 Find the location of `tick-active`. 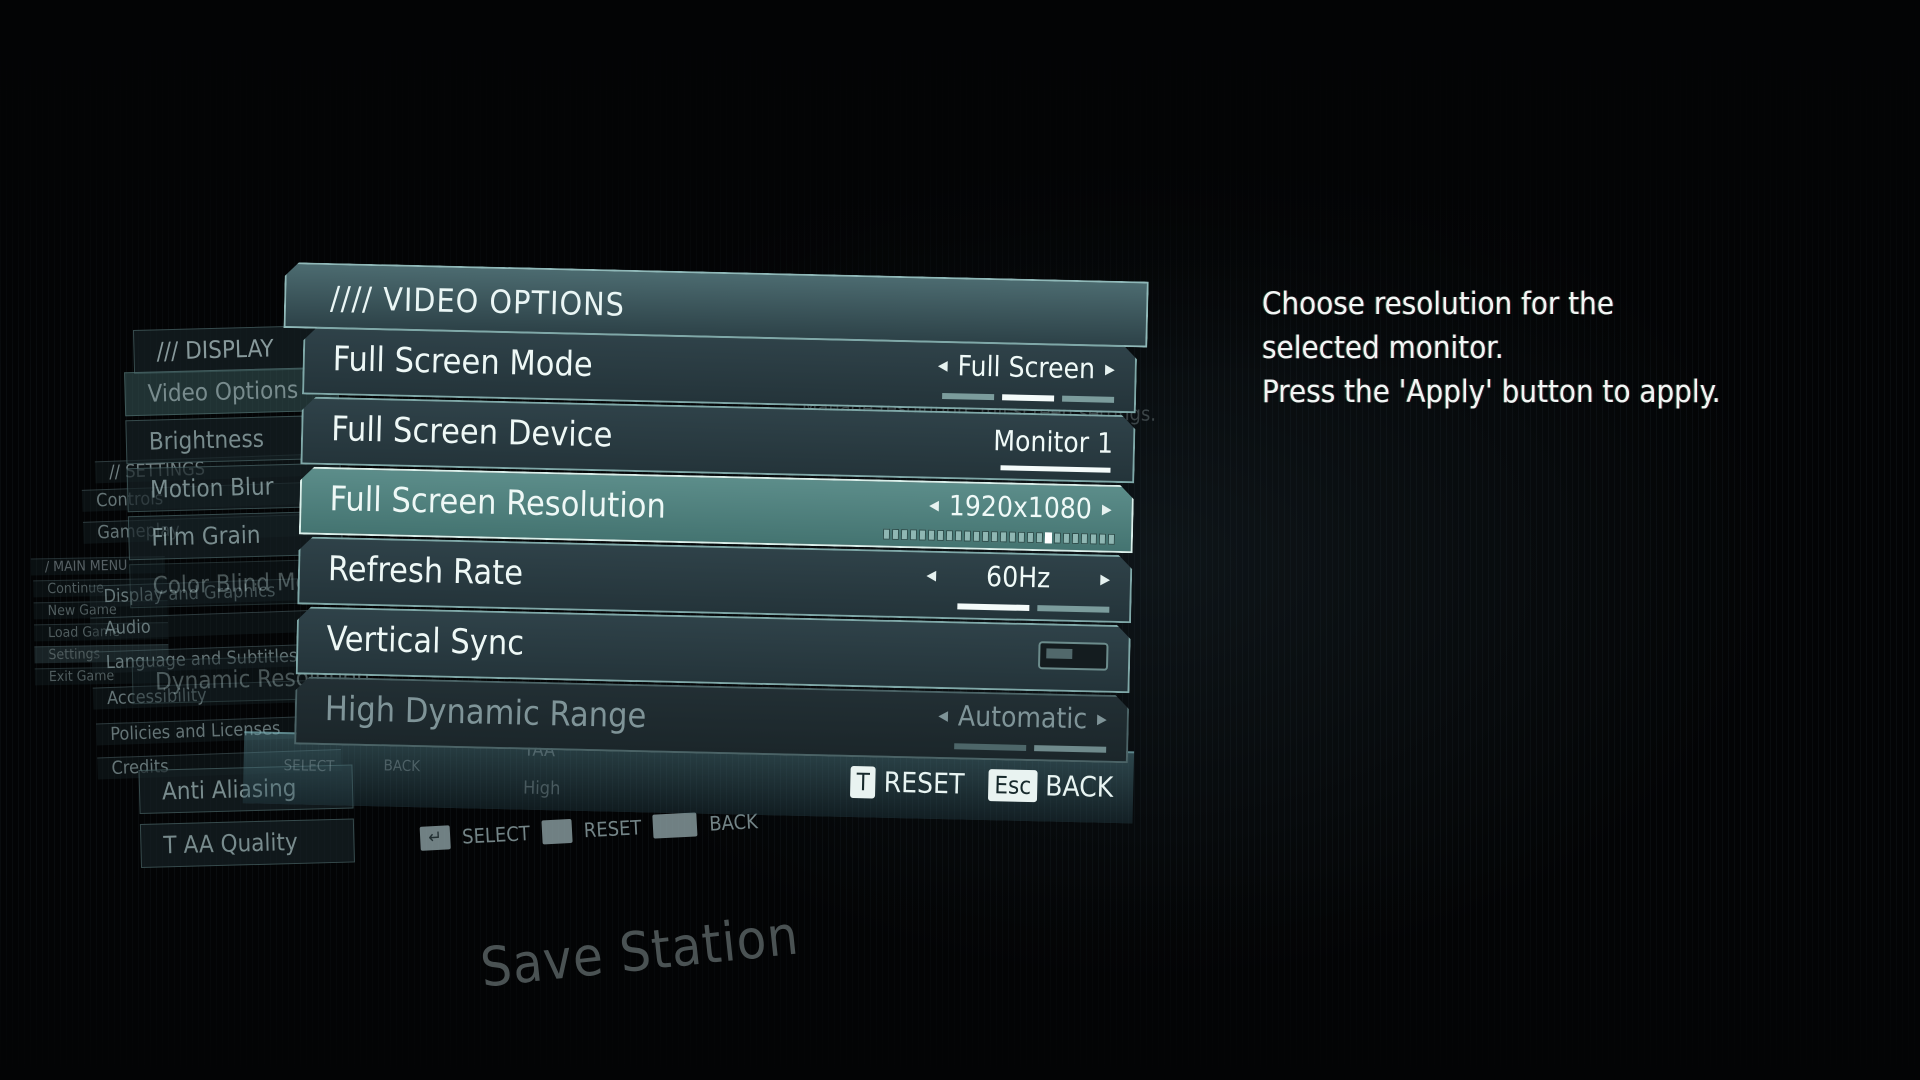

tick-active is located at coordinates (1048, 537).